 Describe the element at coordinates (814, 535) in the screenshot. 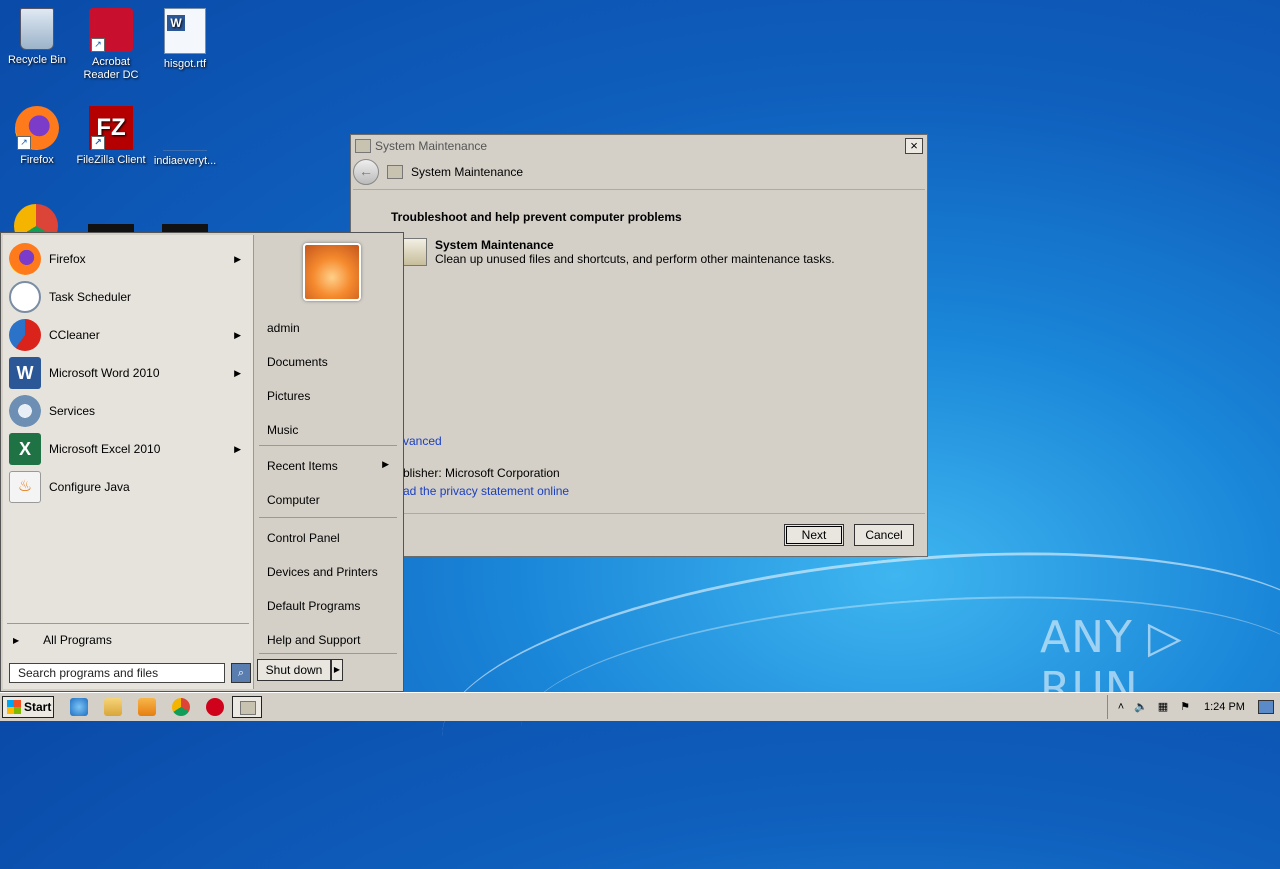

I see `next-button: Next` at that location.